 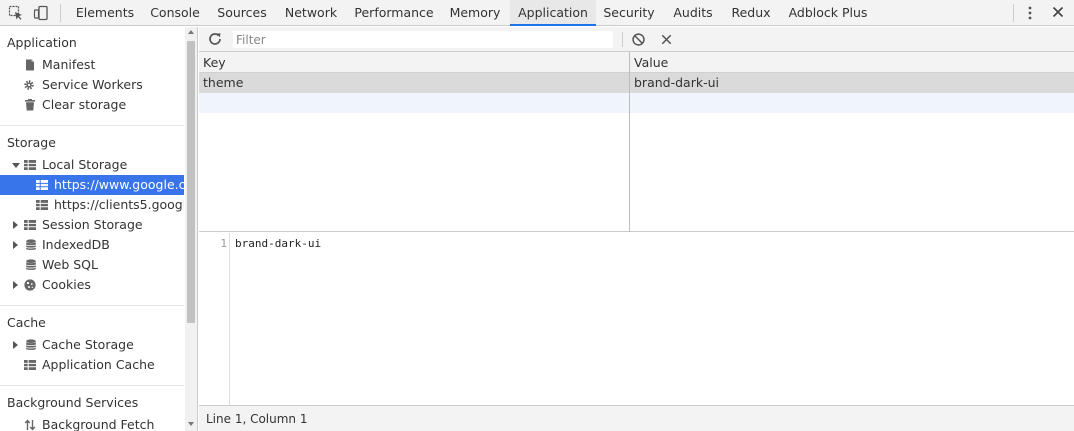 What do you see at coordinates (88, 344) in the screenshot?
I see `sidebar-item-label: Cache Storage` at bounding box center [88, 344].